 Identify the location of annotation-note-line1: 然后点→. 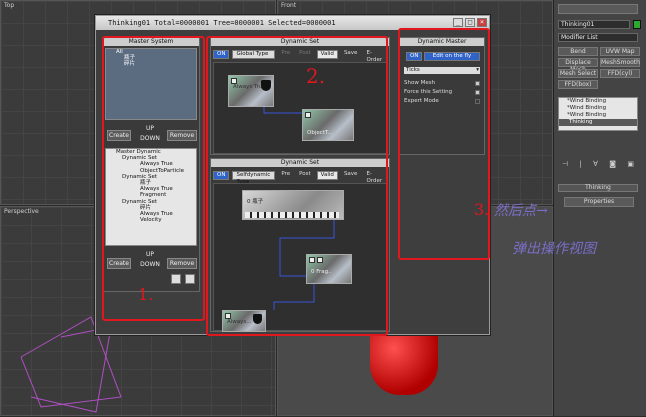
(521, 211).